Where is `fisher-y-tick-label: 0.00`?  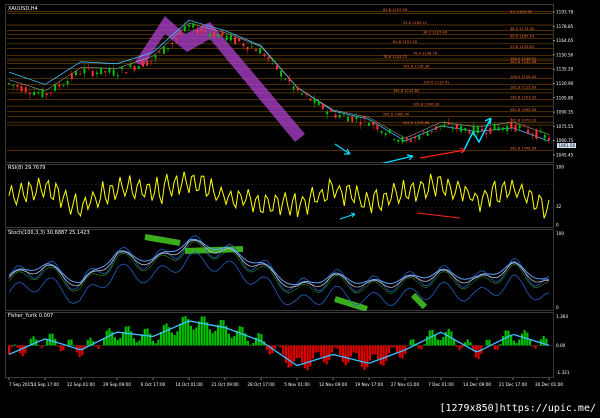
fisher-y-tick-label: 0.00 is located at coordinates (561, 345).